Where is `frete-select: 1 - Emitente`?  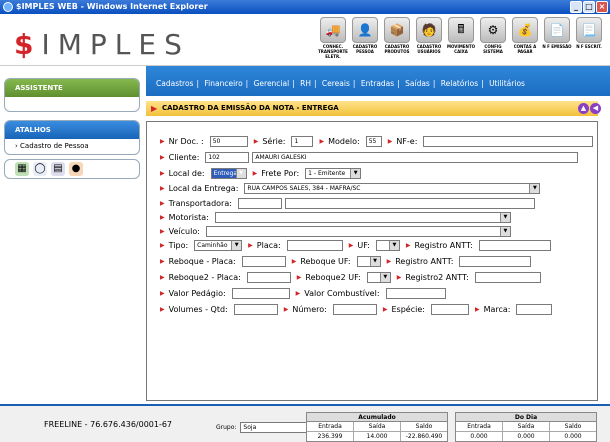
frete-select: 1 - Emitente is located at coordinates (333, 173).